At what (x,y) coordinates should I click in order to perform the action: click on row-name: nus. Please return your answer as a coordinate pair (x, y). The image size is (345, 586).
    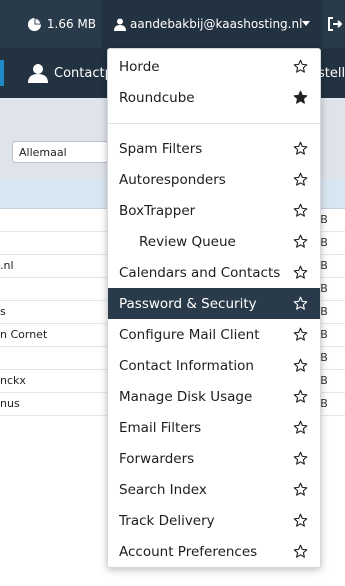
    Looking at the image, I should click on (10, 403).